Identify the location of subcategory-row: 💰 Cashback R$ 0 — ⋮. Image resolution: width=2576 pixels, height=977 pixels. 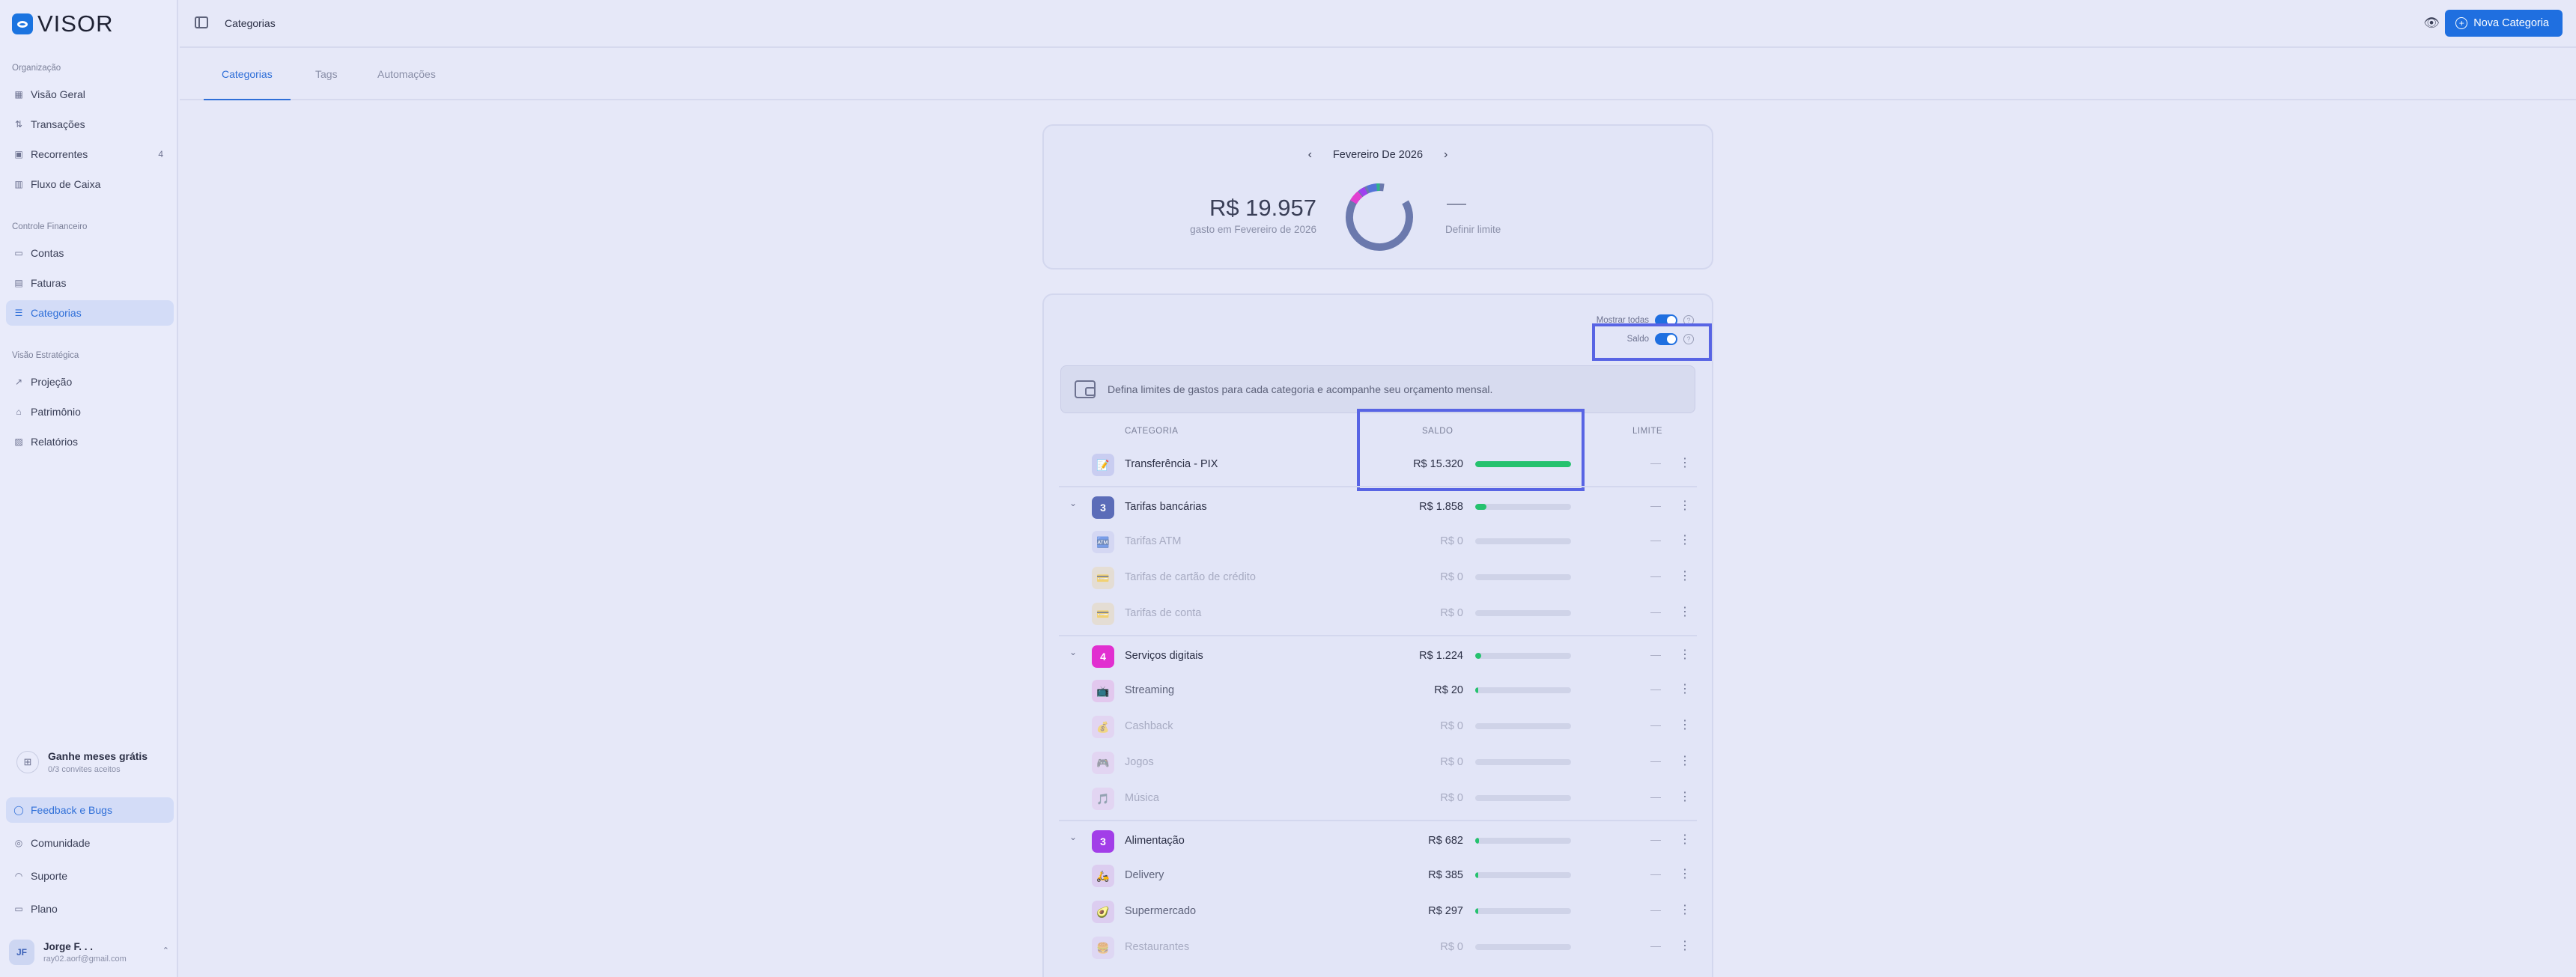
(1378, 725).